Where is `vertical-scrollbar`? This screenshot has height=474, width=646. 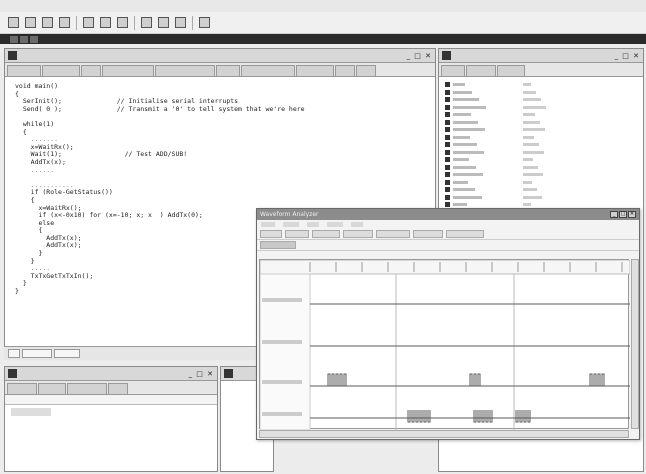
vertical-scrollbar is located at coordinates (635, 344).